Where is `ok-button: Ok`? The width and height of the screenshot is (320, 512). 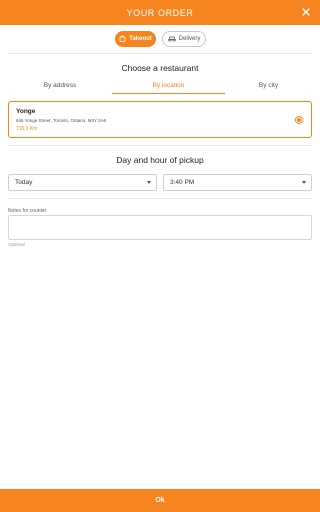
ok-button: Ok is located at coordinates (160, 500).